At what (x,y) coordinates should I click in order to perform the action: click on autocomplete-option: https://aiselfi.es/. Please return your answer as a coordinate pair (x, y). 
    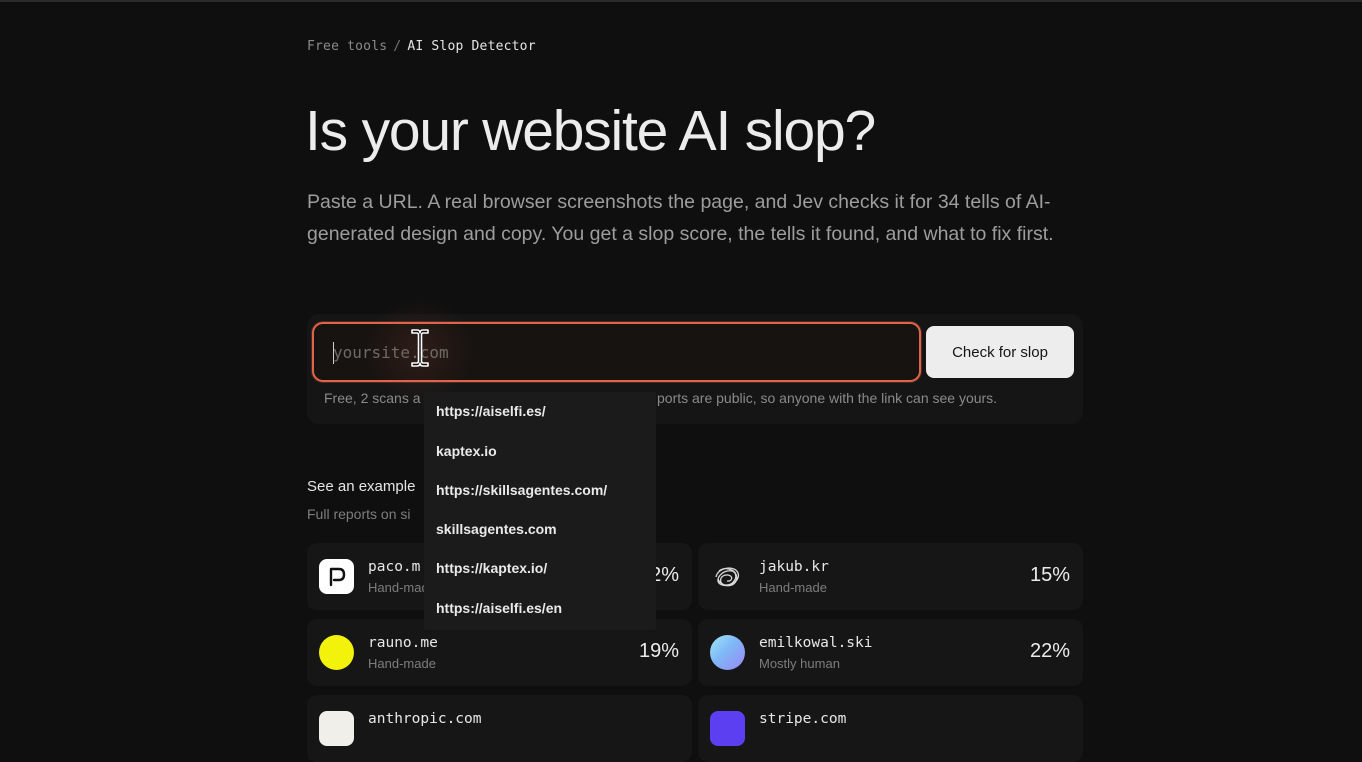
    Looking at the image, I should click on (491, 411).